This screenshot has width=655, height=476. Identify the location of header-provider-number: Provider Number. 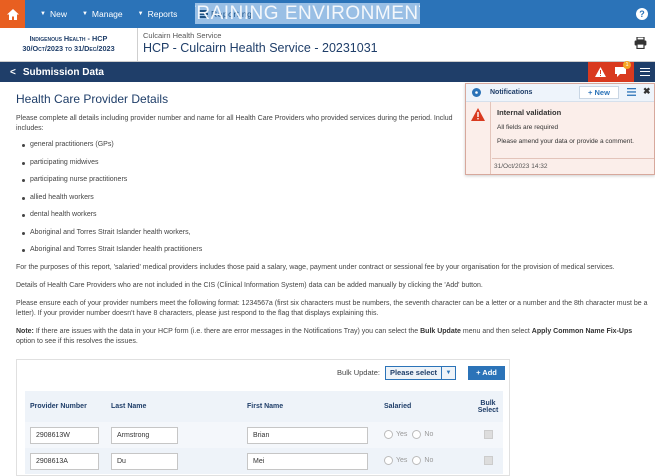
(58, 406).